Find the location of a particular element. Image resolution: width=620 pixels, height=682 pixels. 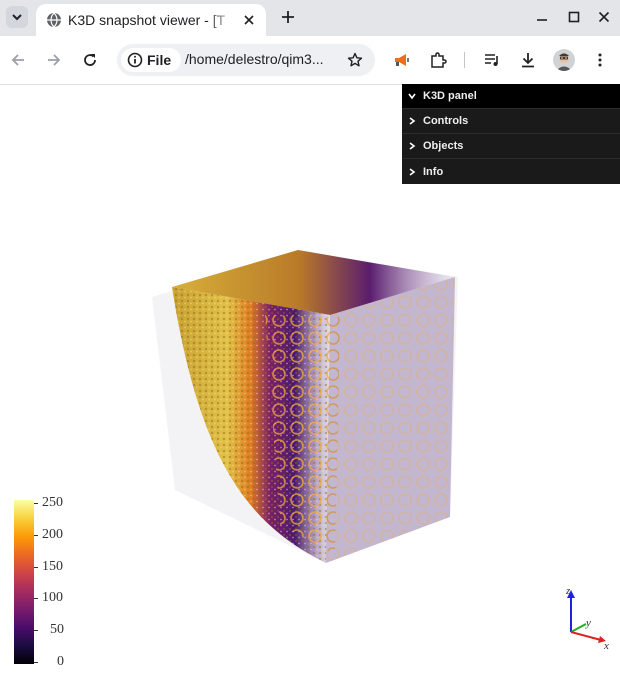

active-tab: K3D snapshot viewer - [T is located at coordinates (151, 20).